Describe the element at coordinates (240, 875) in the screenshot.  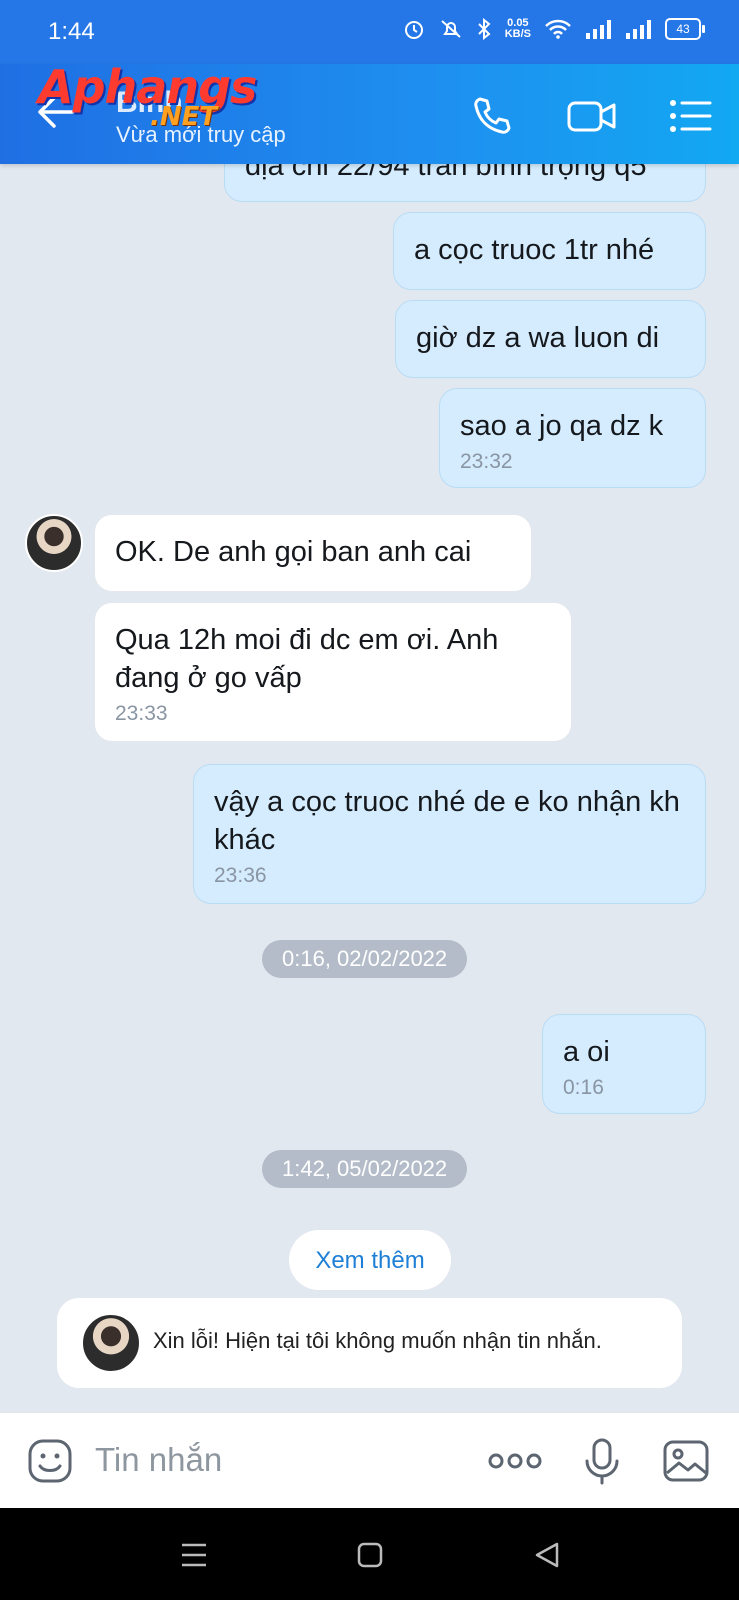
I see `message-time: 23:36` at that location.